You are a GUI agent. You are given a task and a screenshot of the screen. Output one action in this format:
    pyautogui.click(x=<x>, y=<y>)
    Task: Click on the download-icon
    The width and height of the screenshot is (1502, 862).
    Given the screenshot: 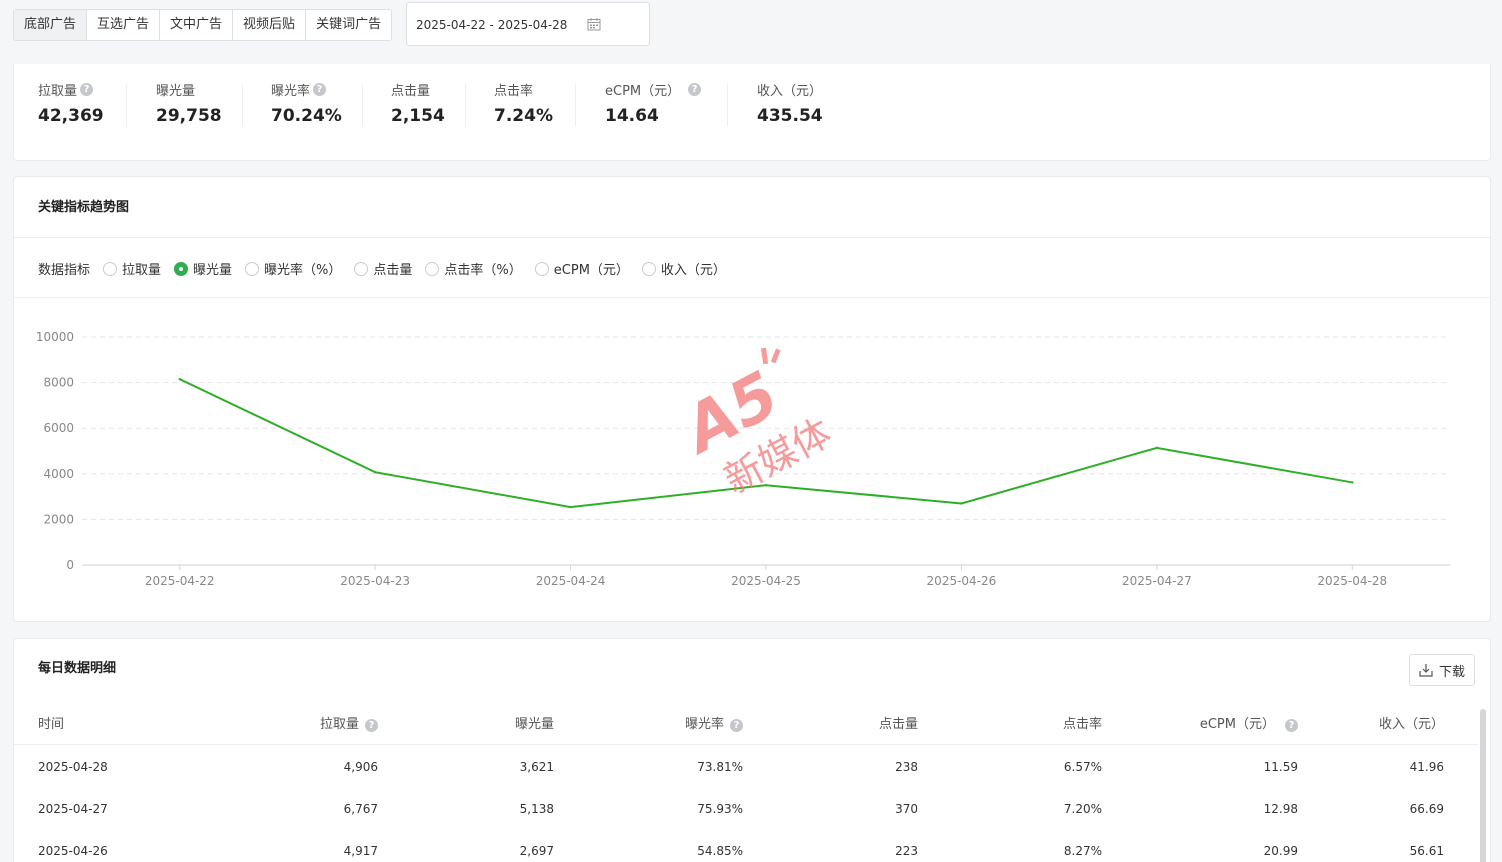 What is the action you would take?
    pyautogui.click(x=1426, y=670)
    